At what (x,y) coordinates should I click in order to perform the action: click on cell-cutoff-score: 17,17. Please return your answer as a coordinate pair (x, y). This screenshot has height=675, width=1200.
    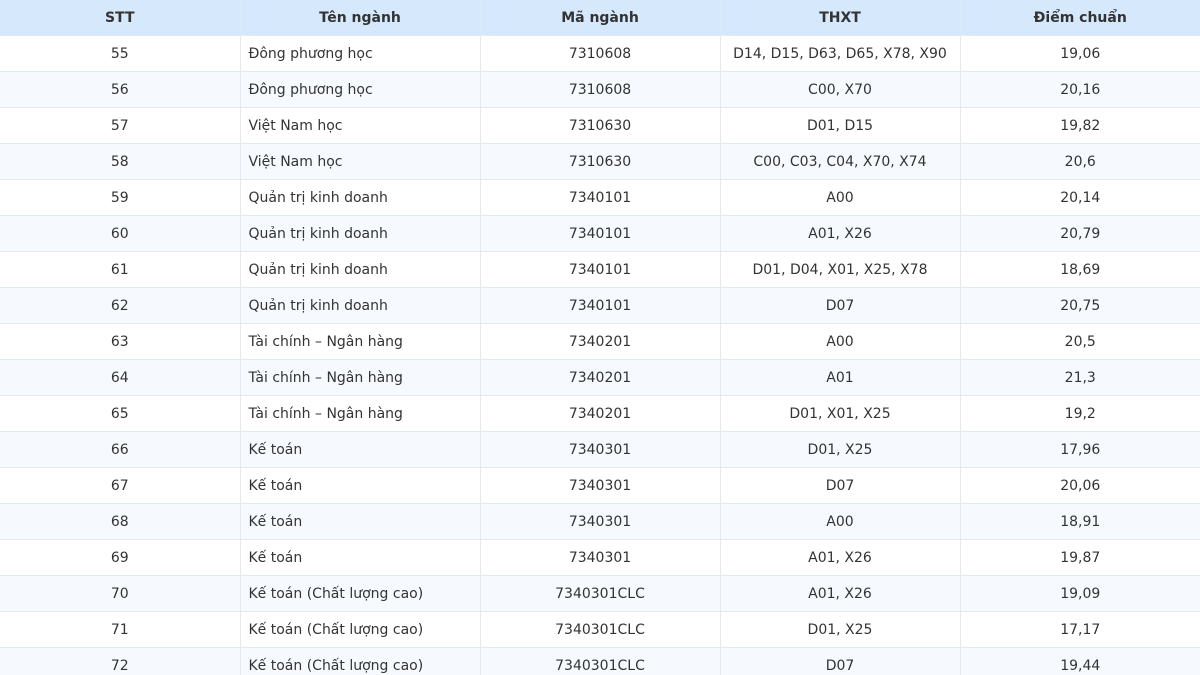
    Looking at the image, I should click on (1080, 629).